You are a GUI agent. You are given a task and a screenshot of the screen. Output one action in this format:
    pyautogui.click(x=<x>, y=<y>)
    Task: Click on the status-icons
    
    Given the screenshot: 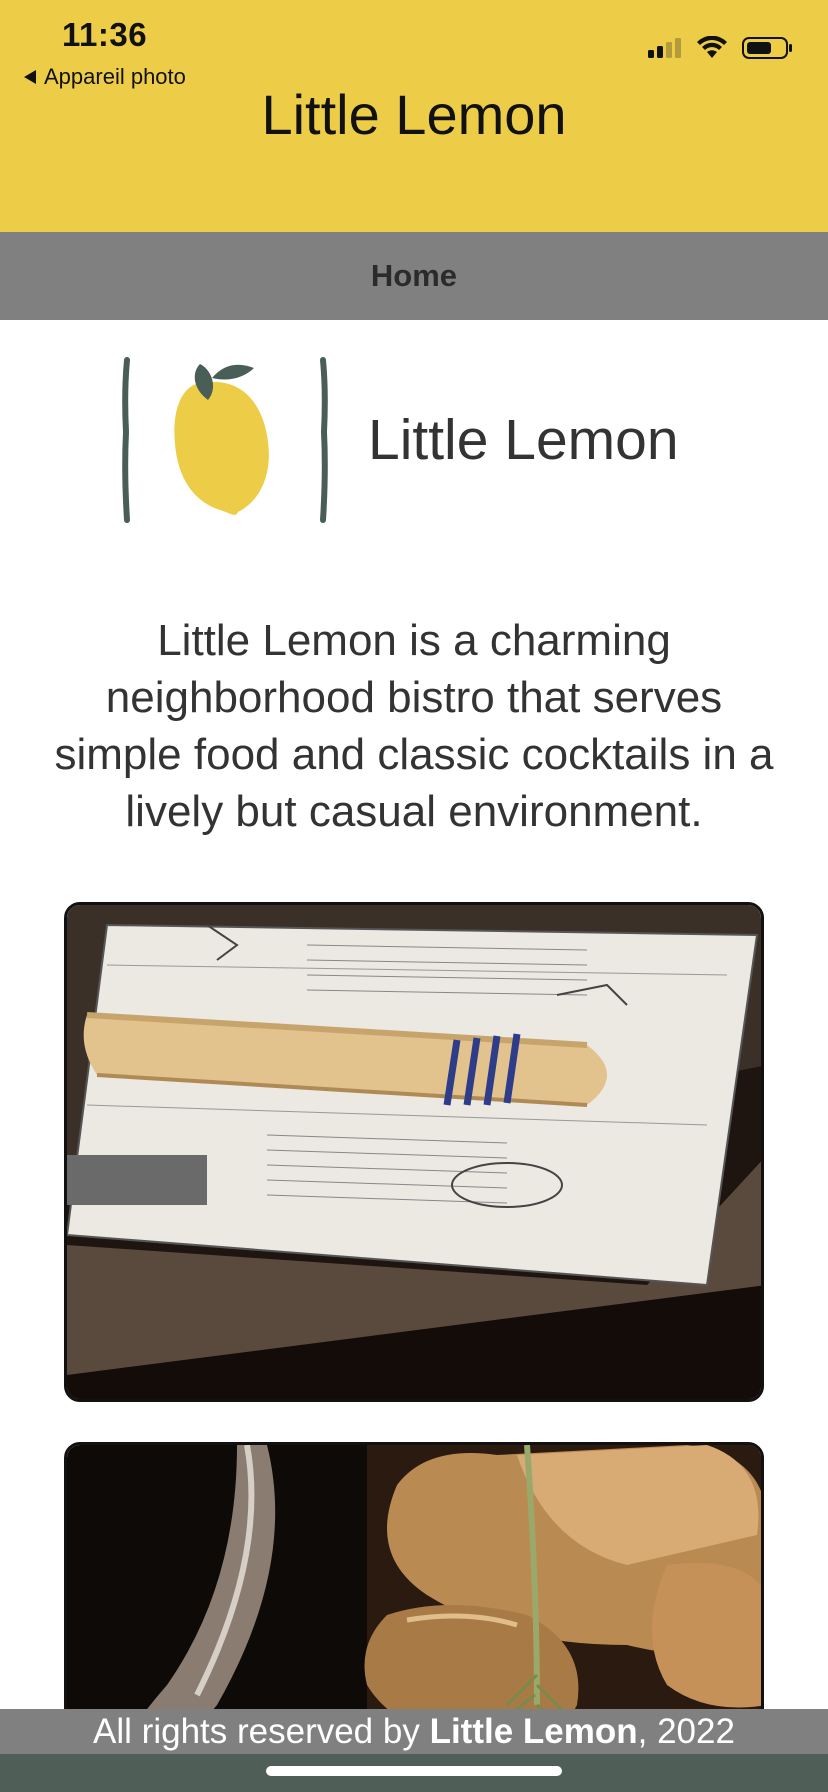 What is the action you would take?
    pyautogui.click(x=720, y=48)
    